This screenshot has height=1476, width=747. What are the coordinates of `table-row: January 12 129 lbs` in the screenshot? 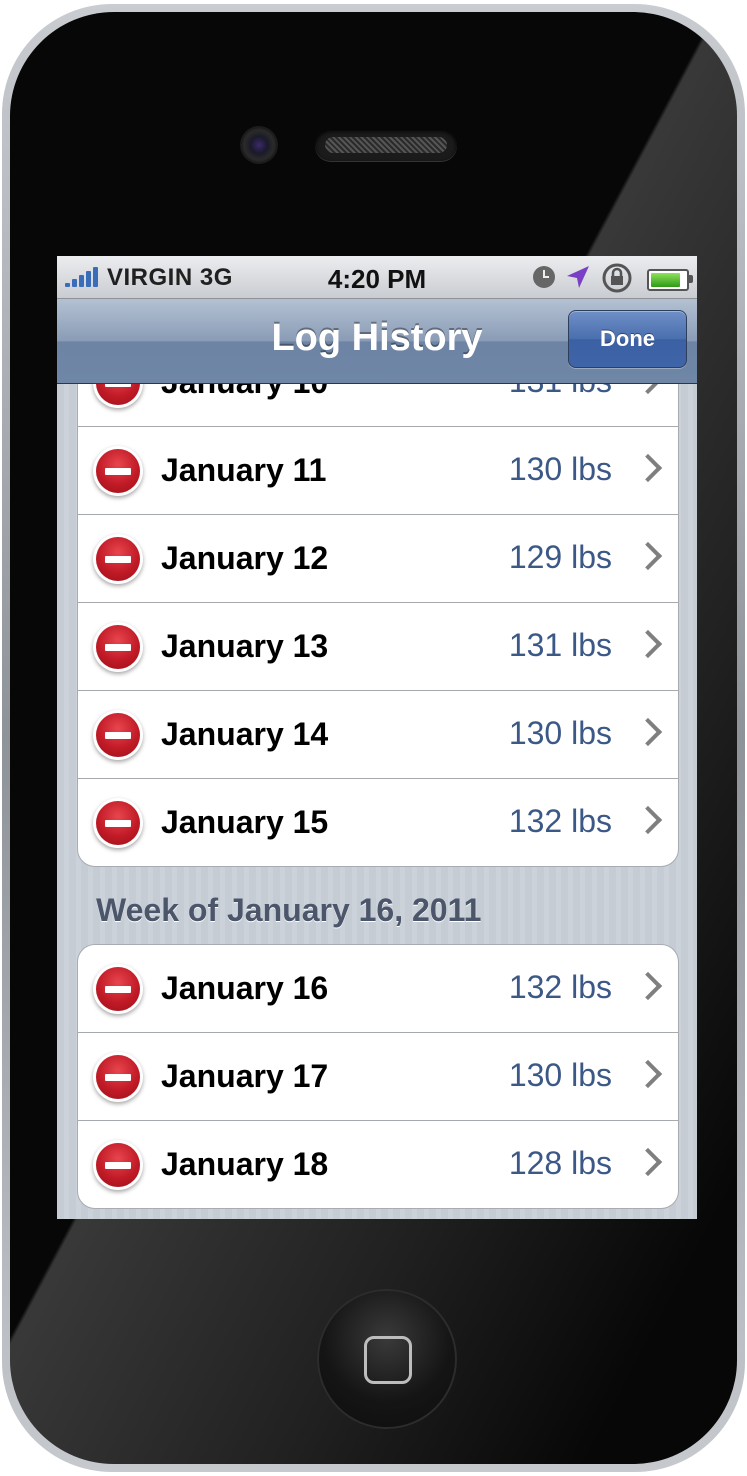 It's located at (378, 559).